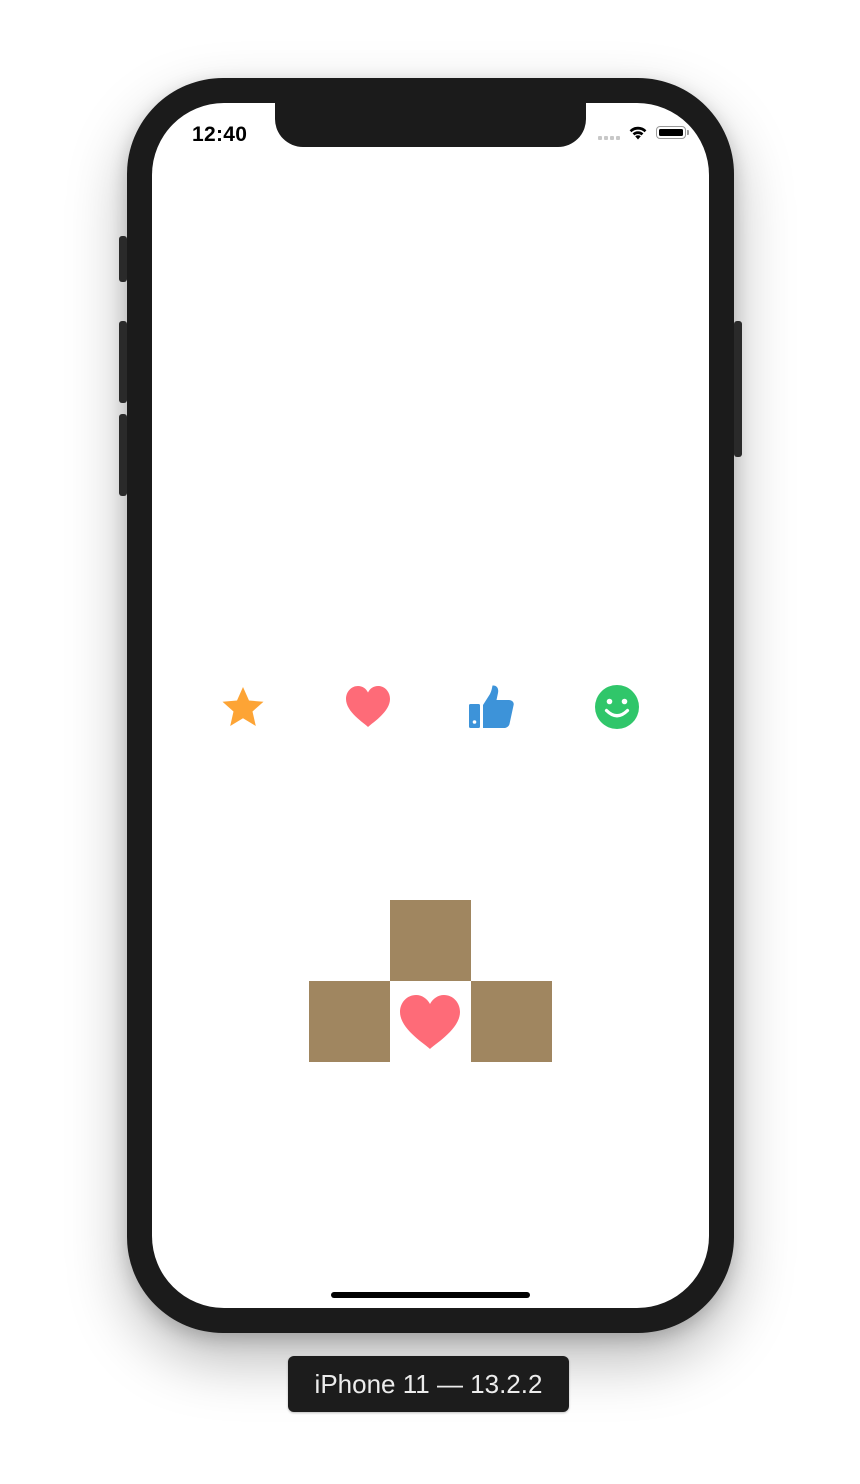  Describe the element at coordinates (123, 455) in the screenshot. I see `volume-down-button` at that location.